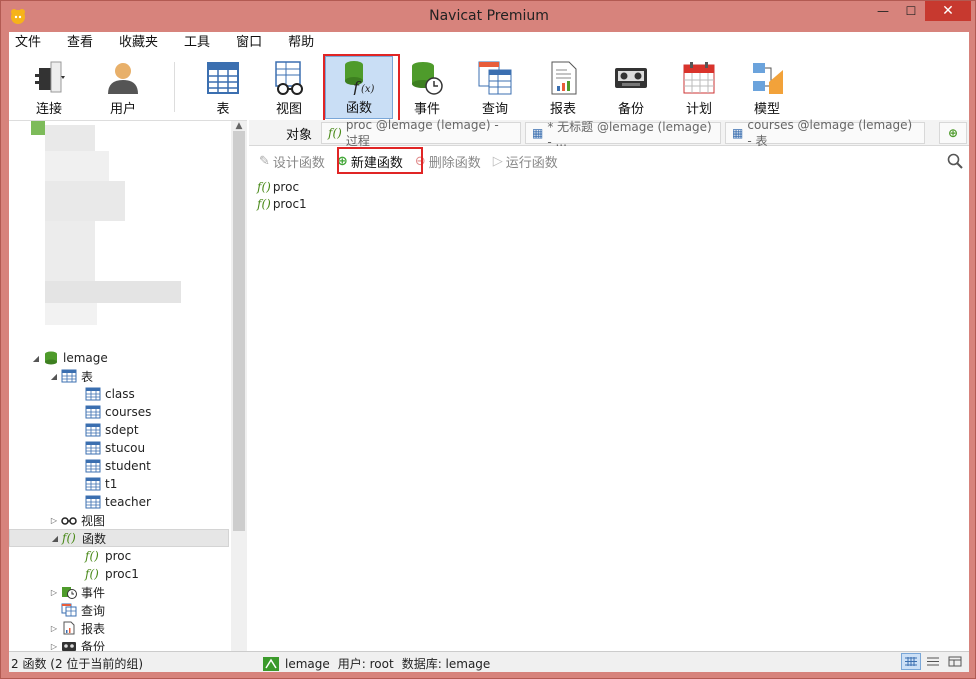  Describe the element at coordinates (128, 466) in the screenshot. I see `tree-label: student` at that location.